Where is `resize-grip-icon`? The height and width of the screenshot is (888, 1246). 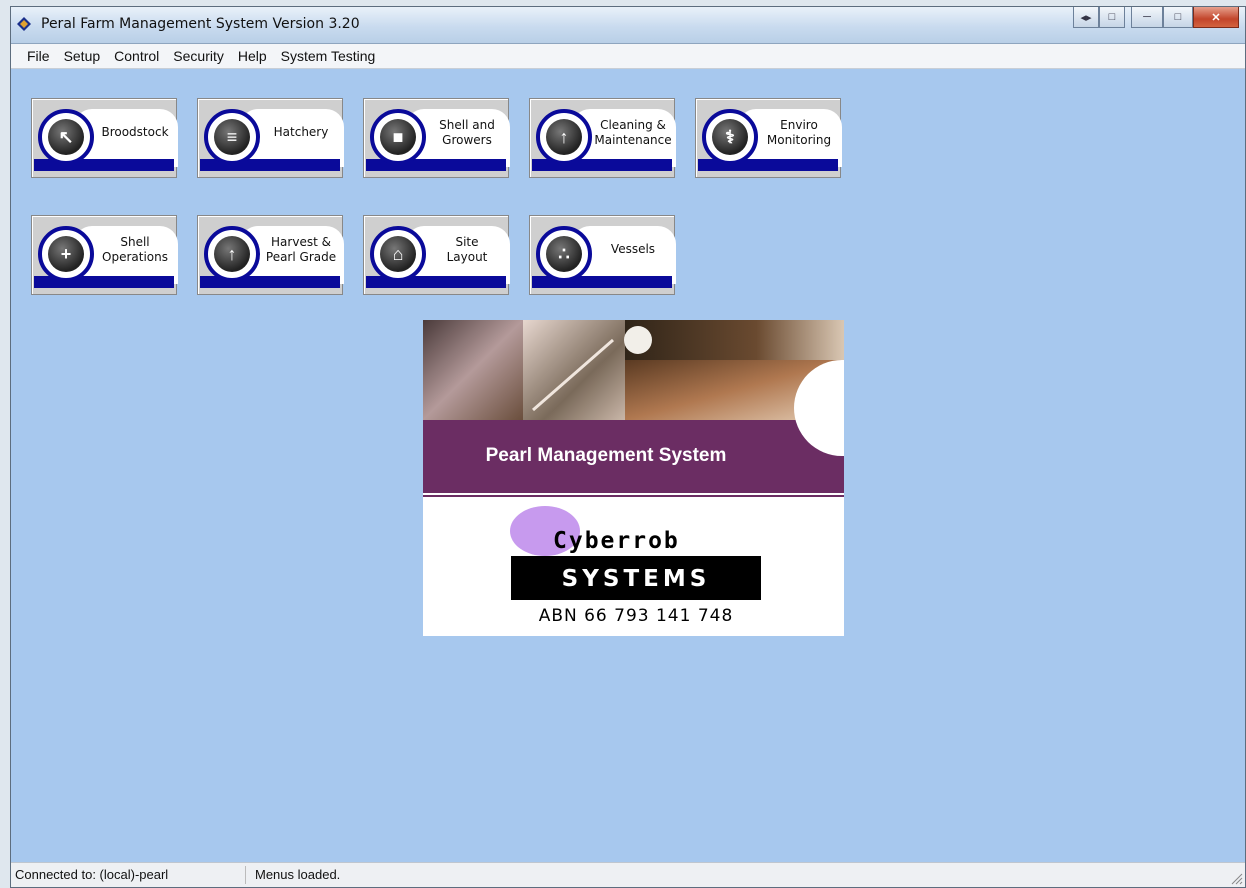 resize-grip-icon is located at coordinates (1236, 878).